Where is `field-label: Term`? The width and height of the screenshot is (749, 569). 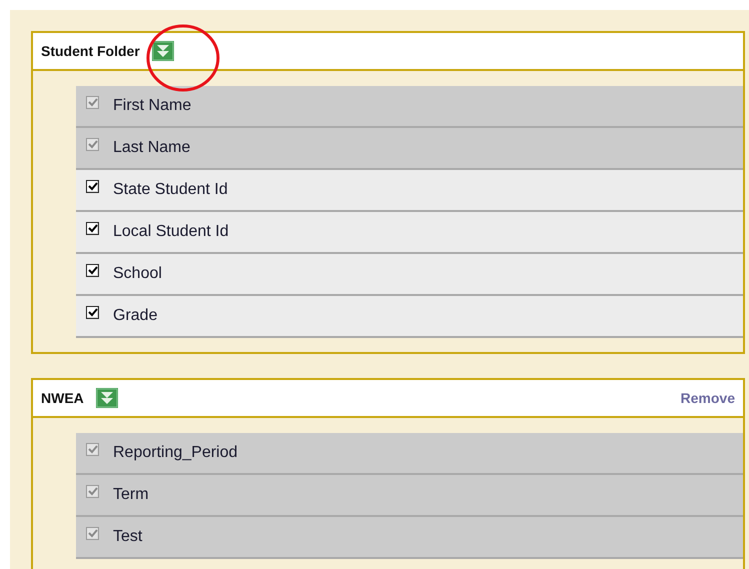 field-label: Term is located at coordinates (131, 495).